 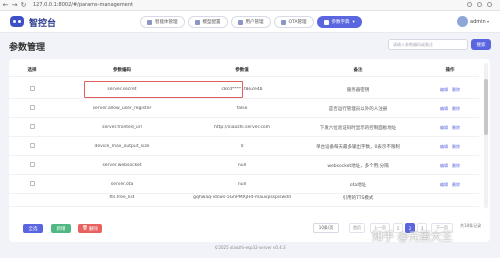 I want to click on nav-model-config: 模型配置, so click(x=207, y=22).